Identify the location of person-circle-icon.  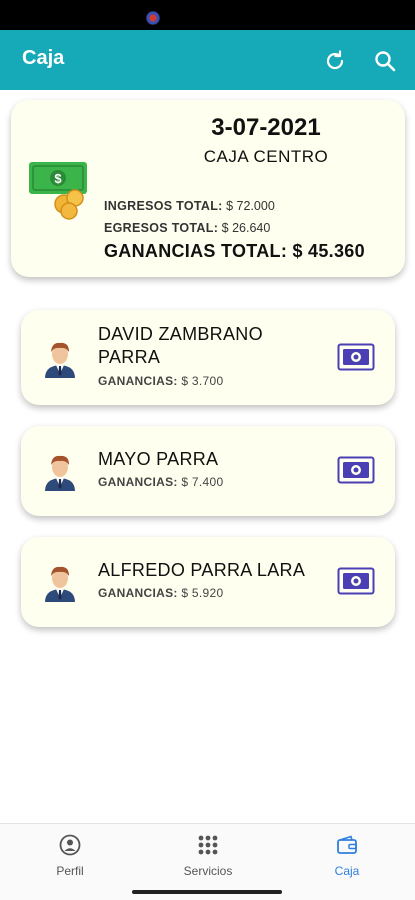
(70, 845).